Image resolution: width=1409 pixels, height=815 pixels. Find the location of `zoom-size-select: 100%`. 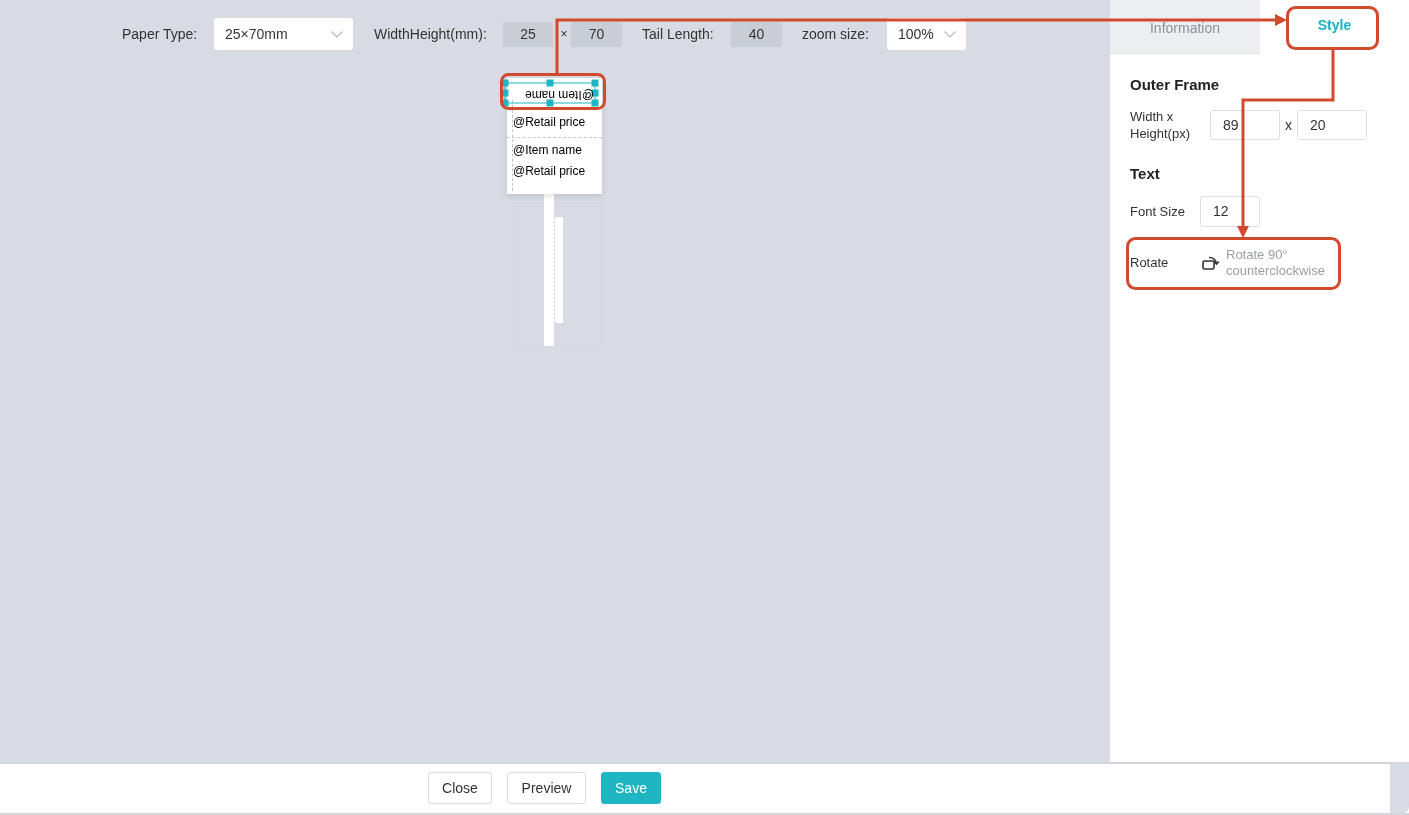

zoom-size-select: 100% is located at coordinates (926, 34).